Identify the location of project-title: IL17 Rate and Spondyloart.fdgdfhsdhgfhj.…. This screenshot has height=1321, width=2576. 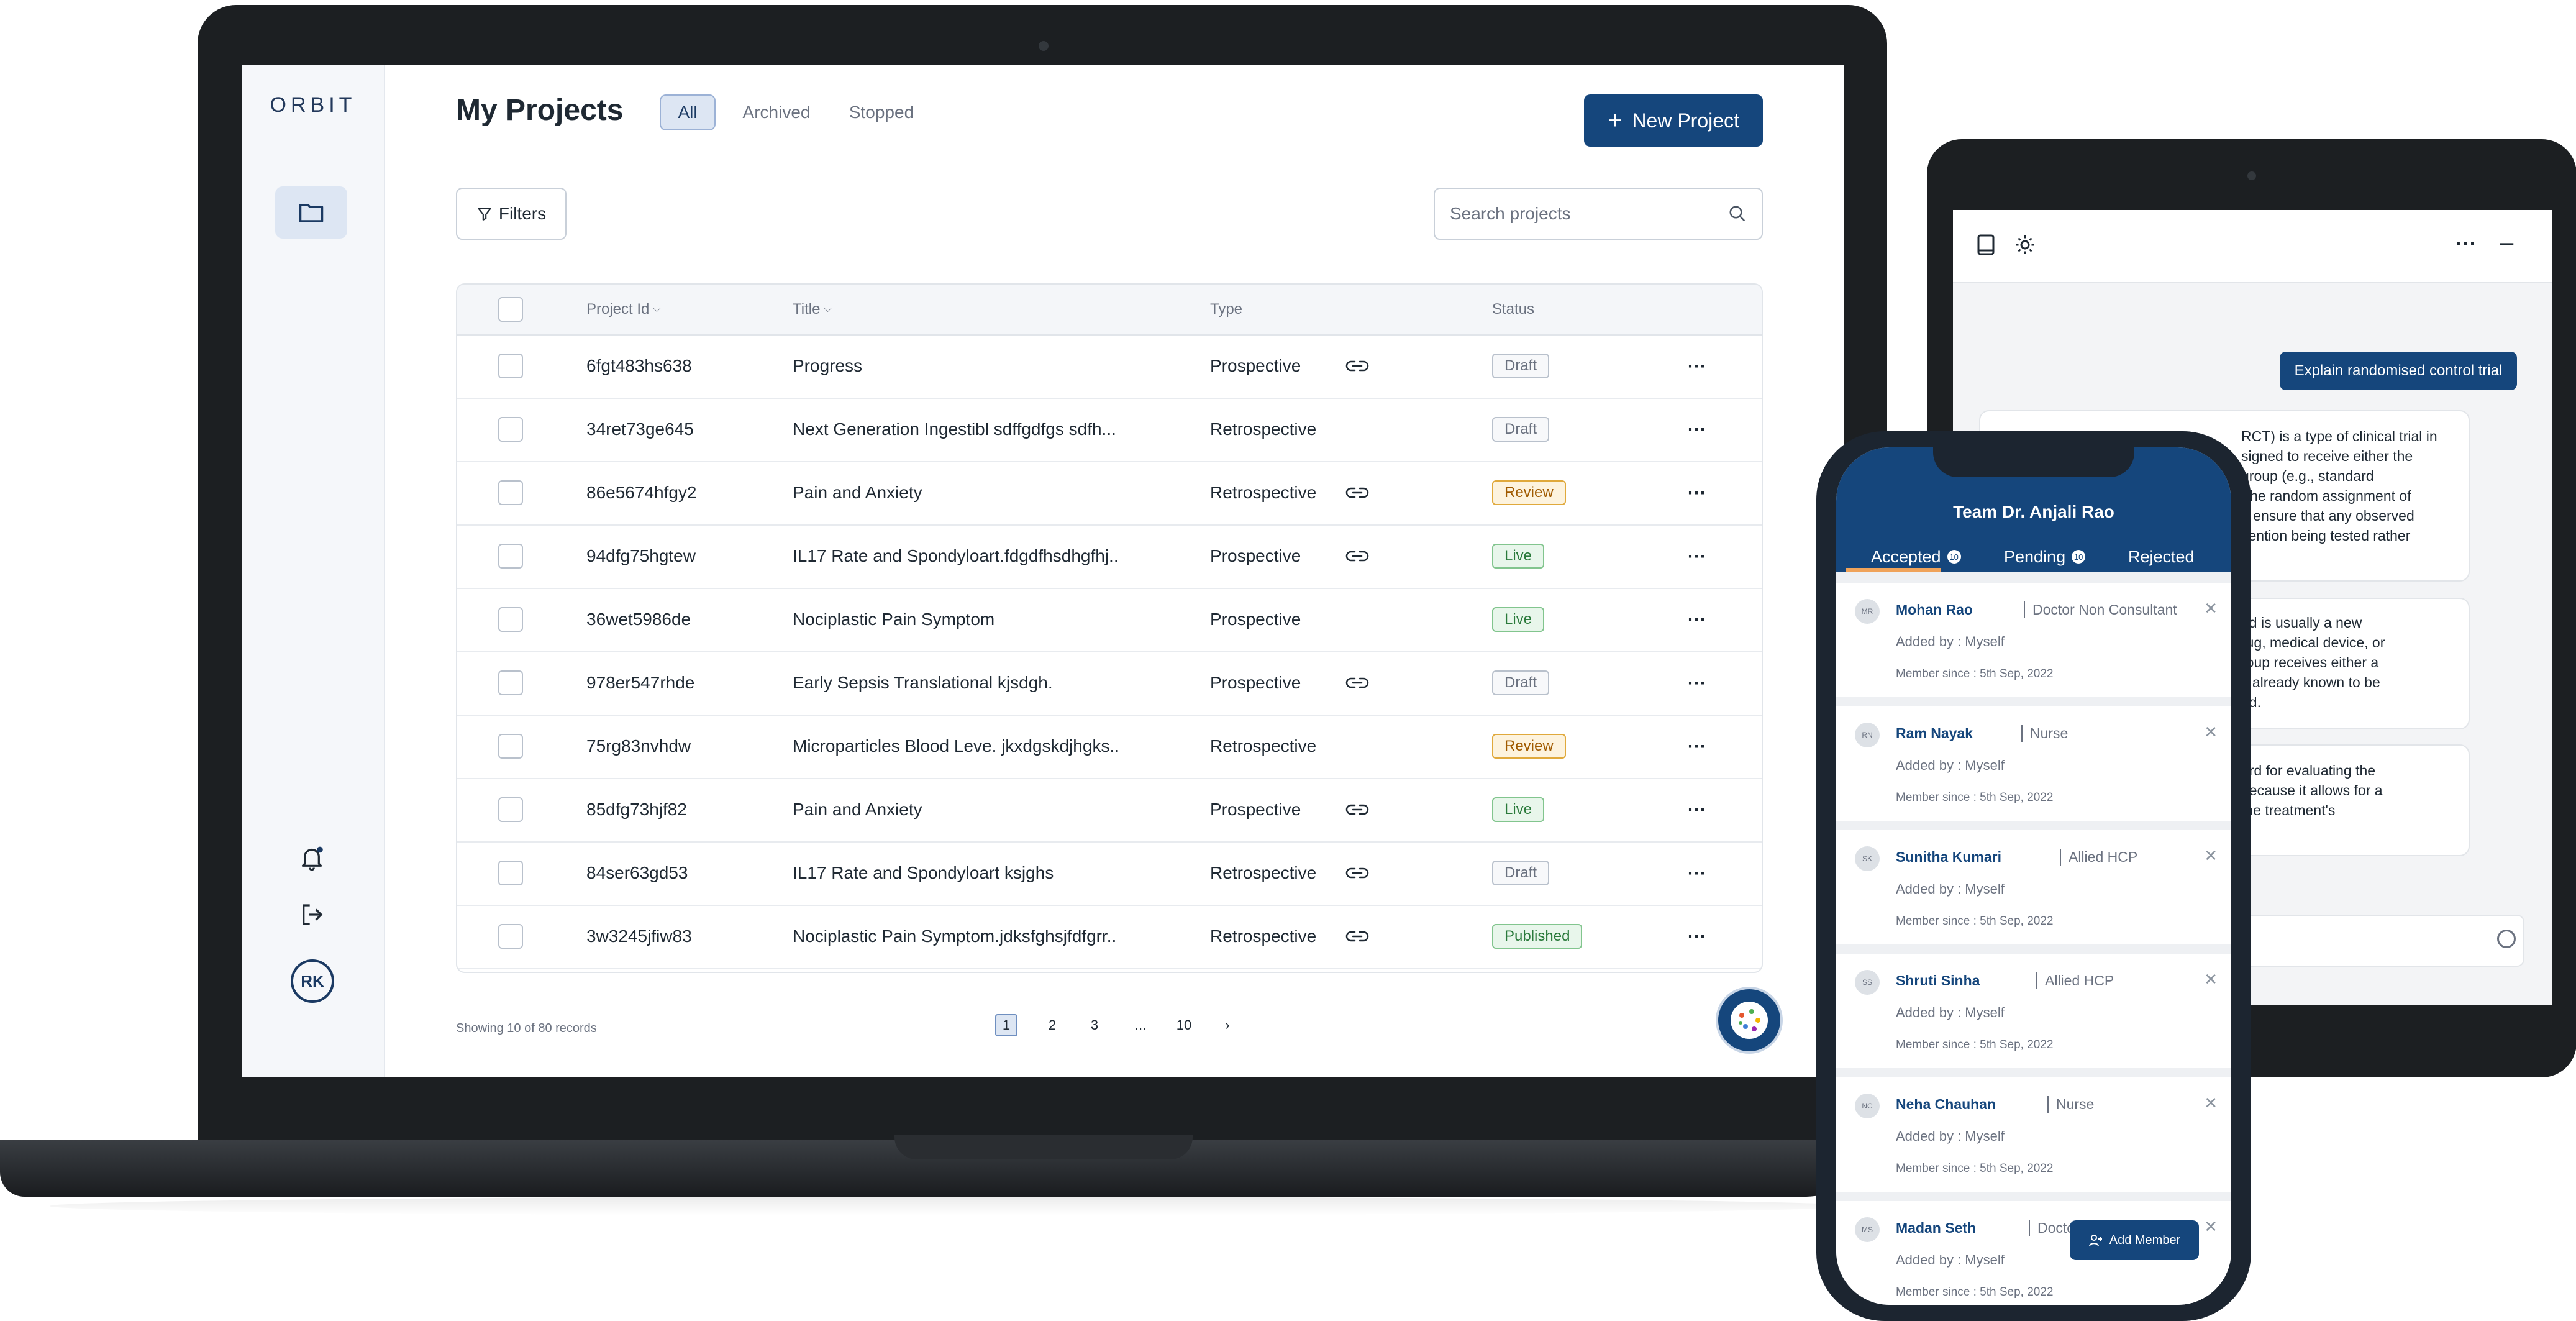
(956, 556).